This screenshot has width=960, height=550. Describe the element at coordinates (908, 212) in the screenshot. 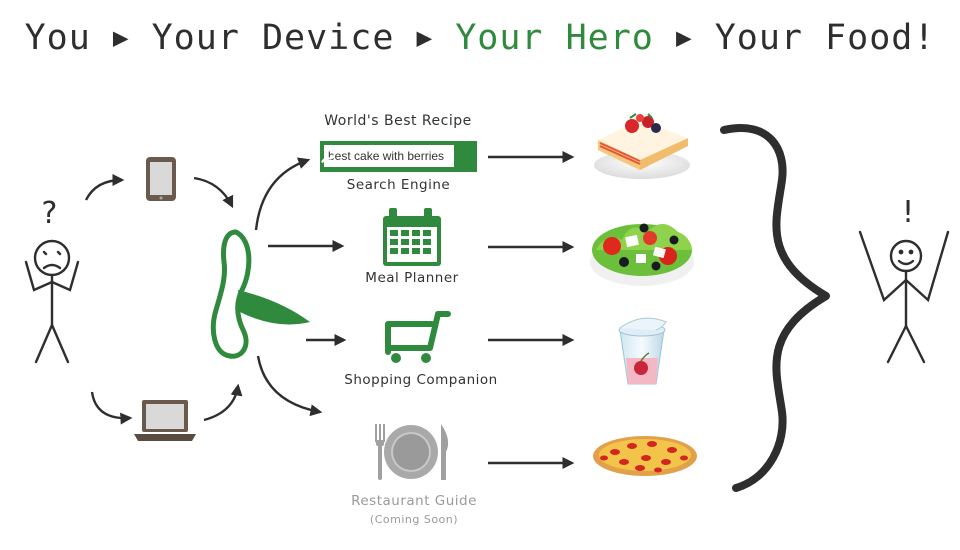

I see `exclamation-mark: !` at that location.